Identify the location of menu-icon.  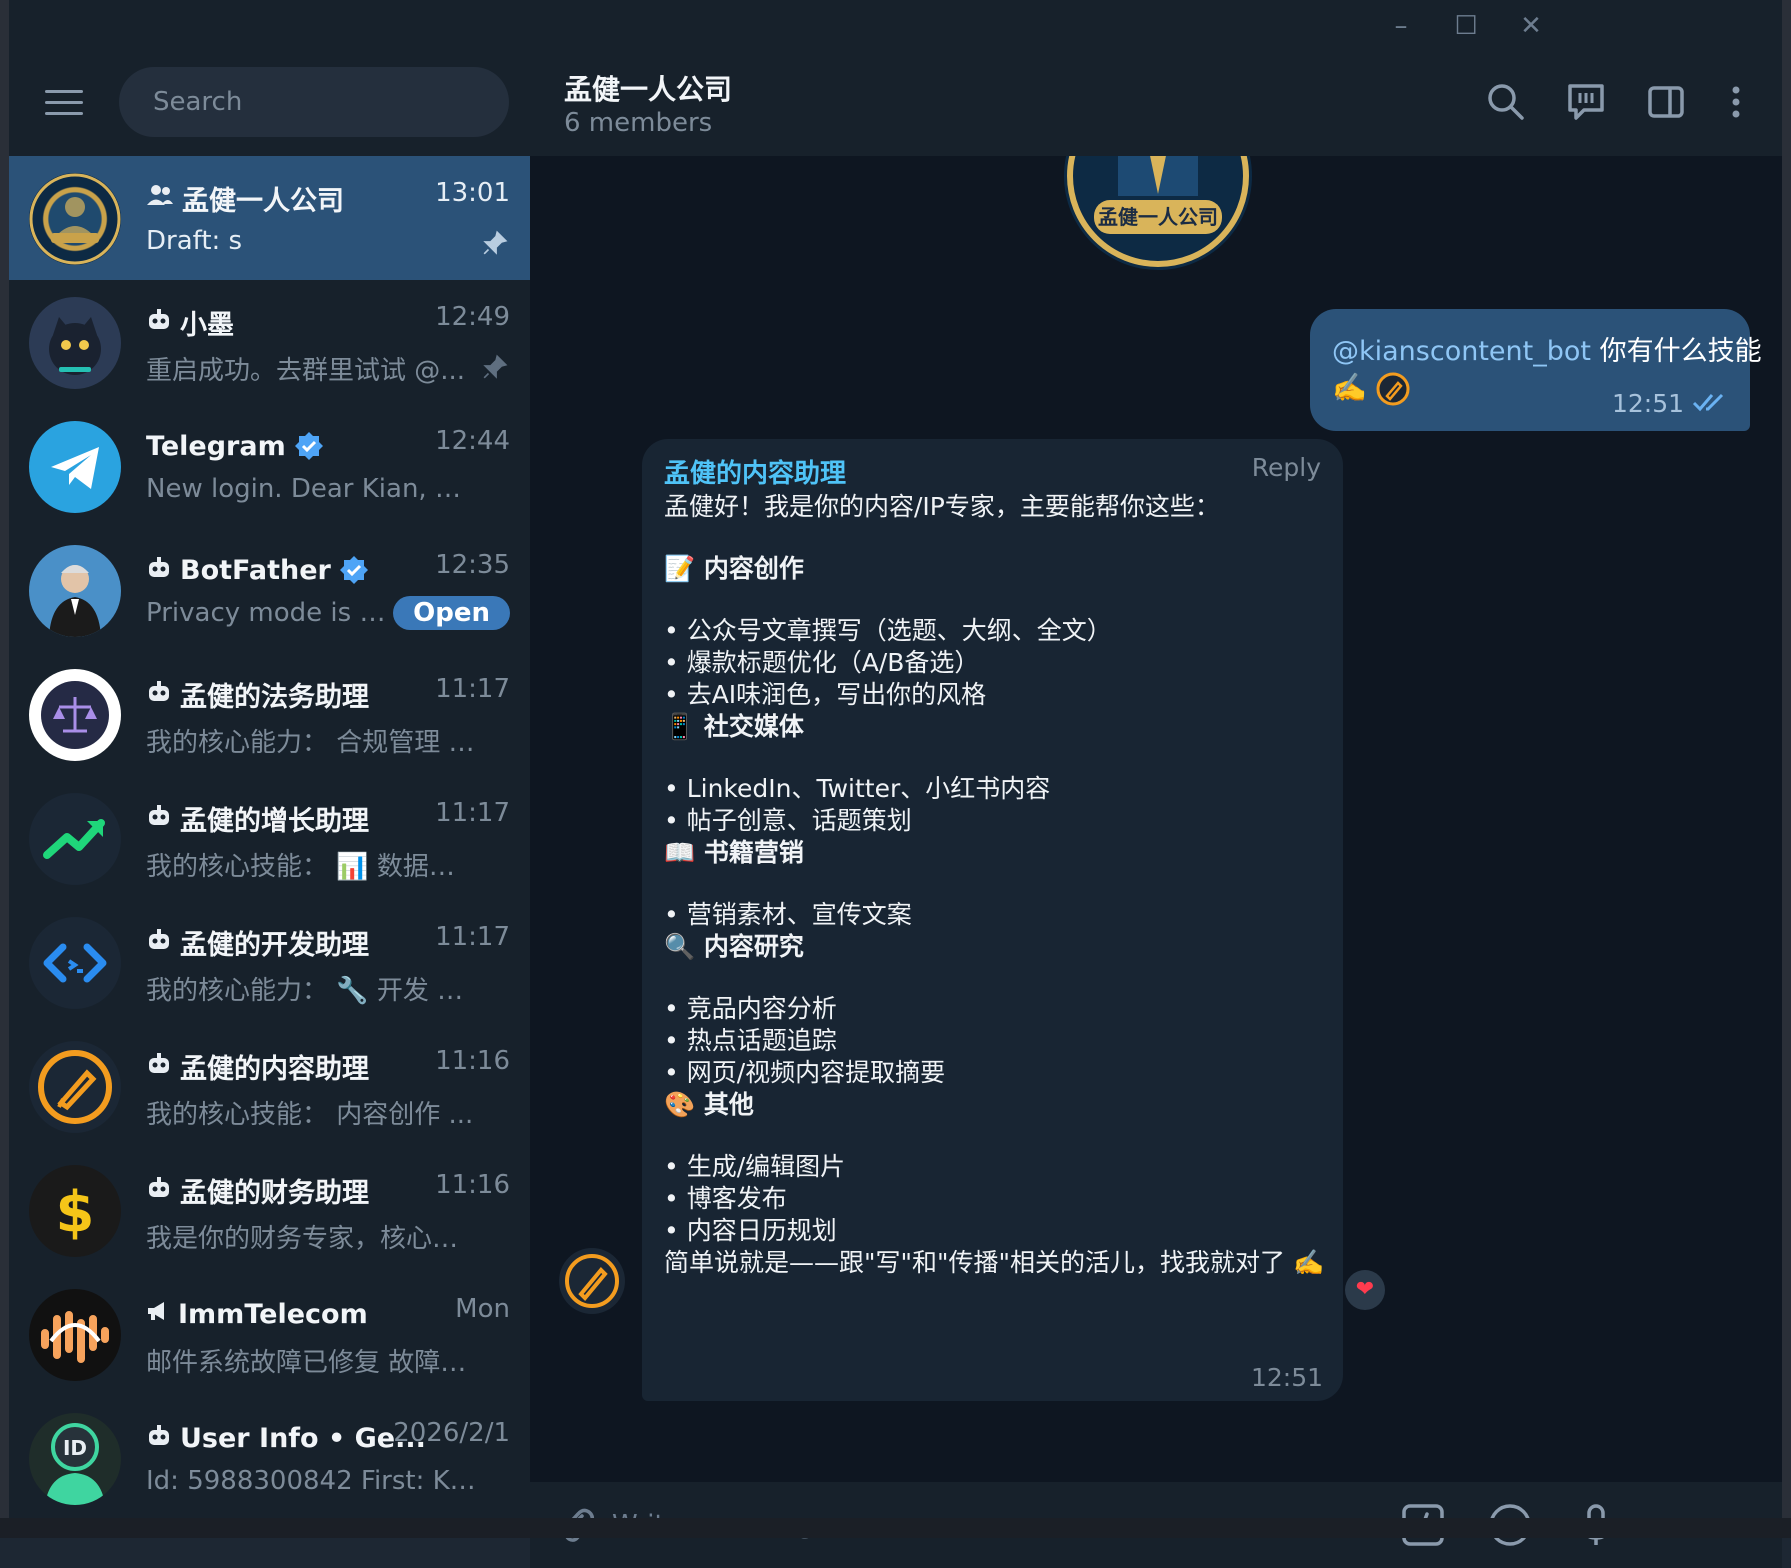
(64, 103).